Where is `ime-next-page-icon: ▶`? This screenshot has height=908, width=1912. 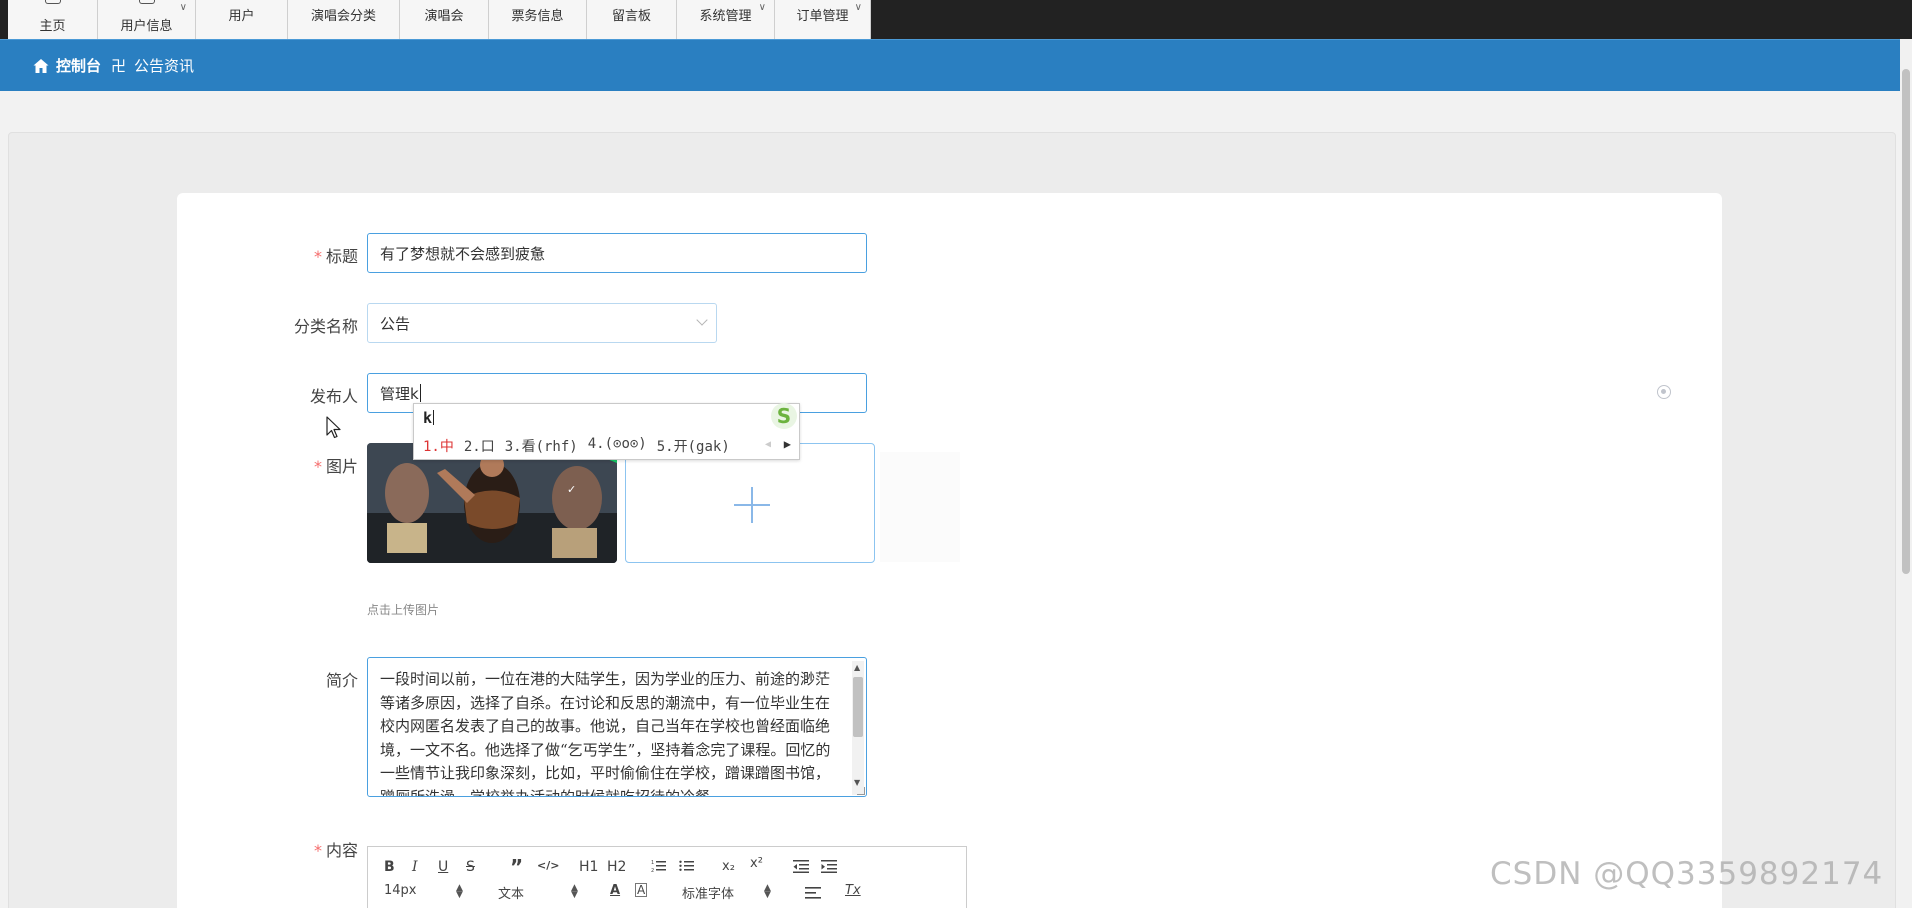
ime-next-page-icon: ▶ is located at coordinates (787, 444).